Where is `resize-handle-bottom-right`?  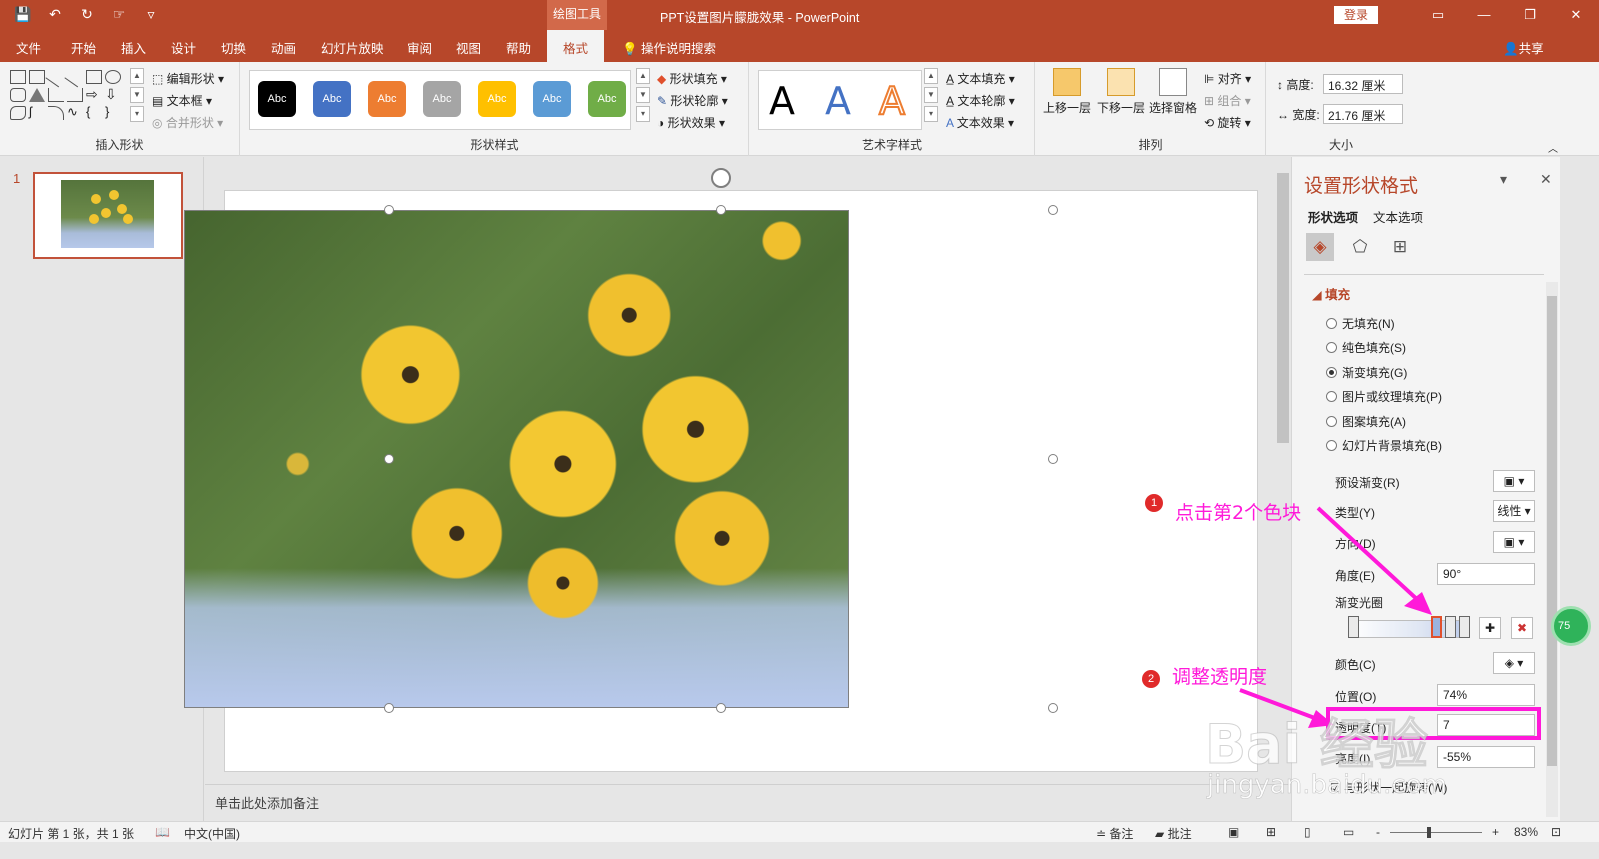 resize-handle-bottom-right is located at coordinates (1053, 708).